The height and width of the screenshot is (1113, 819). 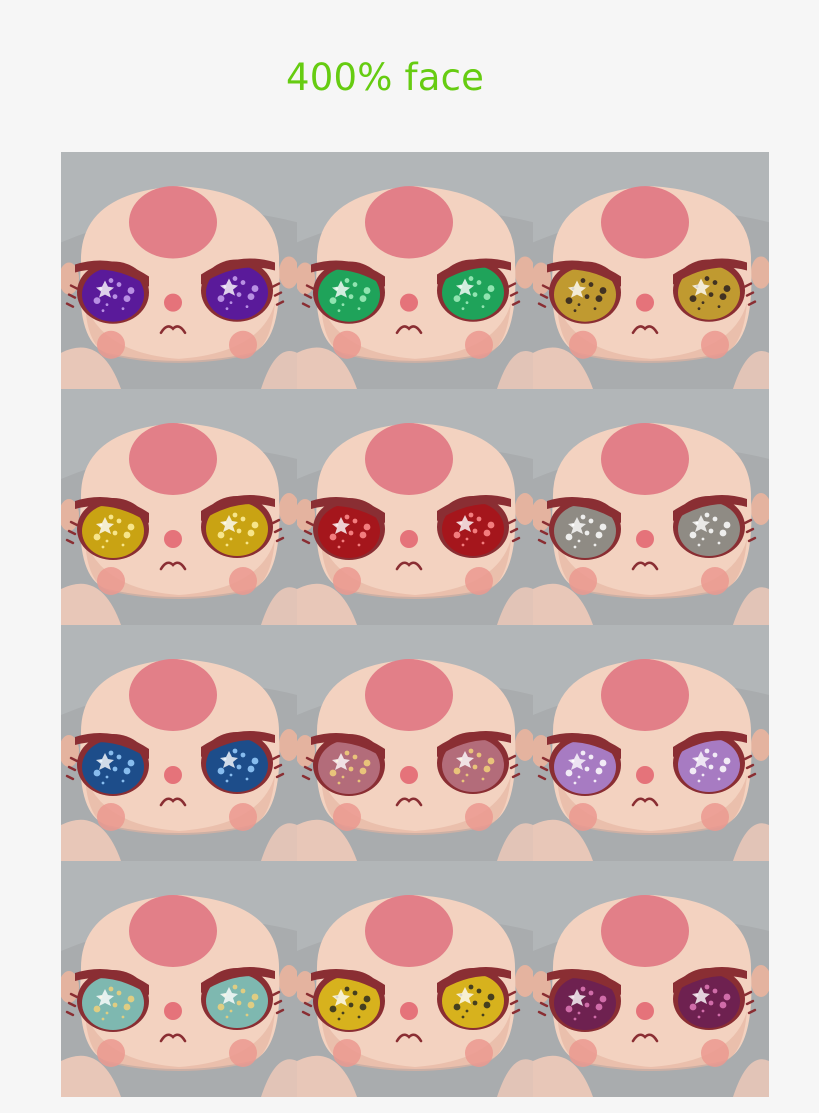 I want to click on face-silver, so click(x=651, y=507).